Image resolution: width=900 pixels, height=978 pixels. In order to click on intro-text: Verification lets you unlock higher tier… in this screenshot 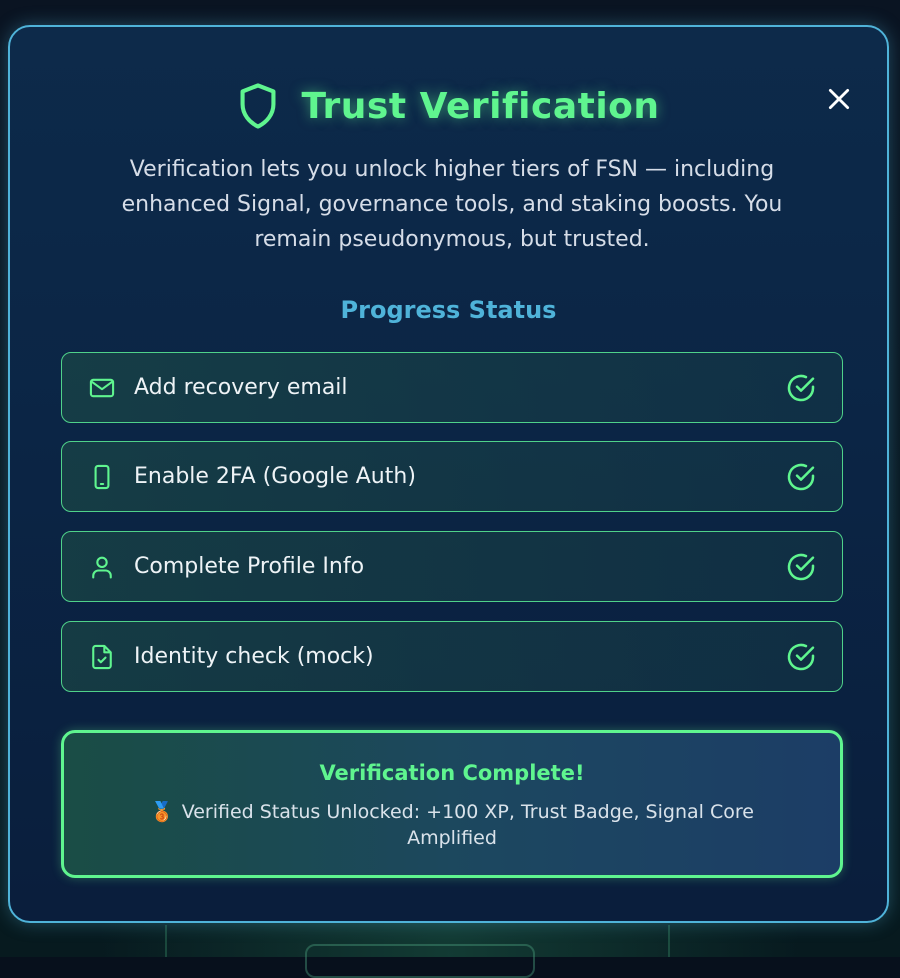, I will do `click(452, 204)`.